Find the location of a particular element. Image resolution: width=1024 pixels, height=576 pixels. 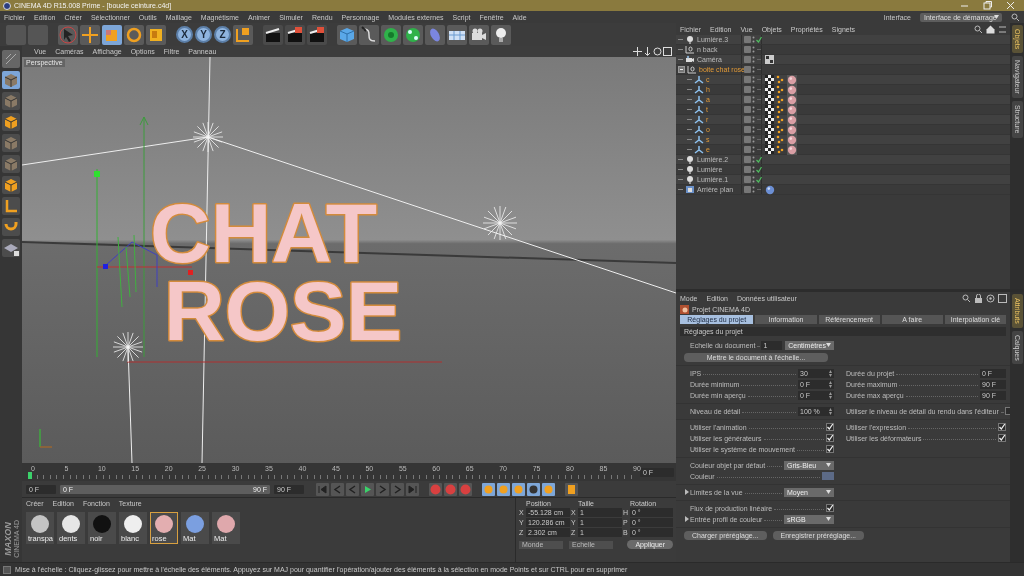

axis-lock-button: Z is located at coordinates (222, 34).